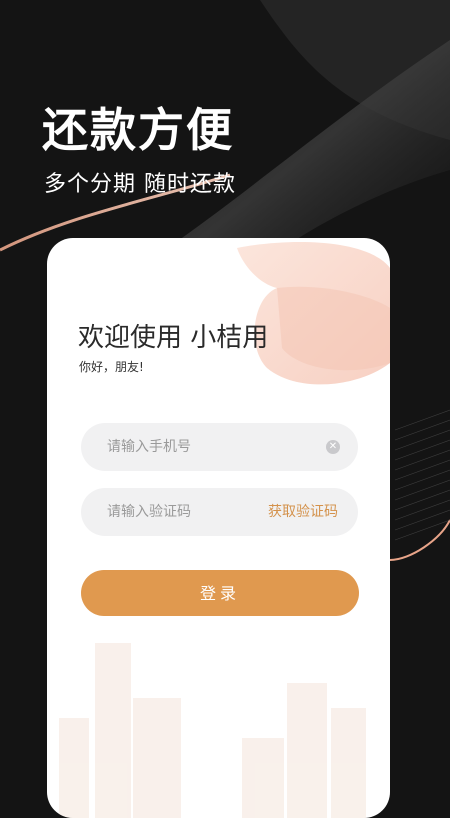 This screenshot has width=450, height=818. What do you see at coordinates (303, 512) in the screenshot?
I see `get-code-button: 获取验证码` at bounding box center [303, 512].